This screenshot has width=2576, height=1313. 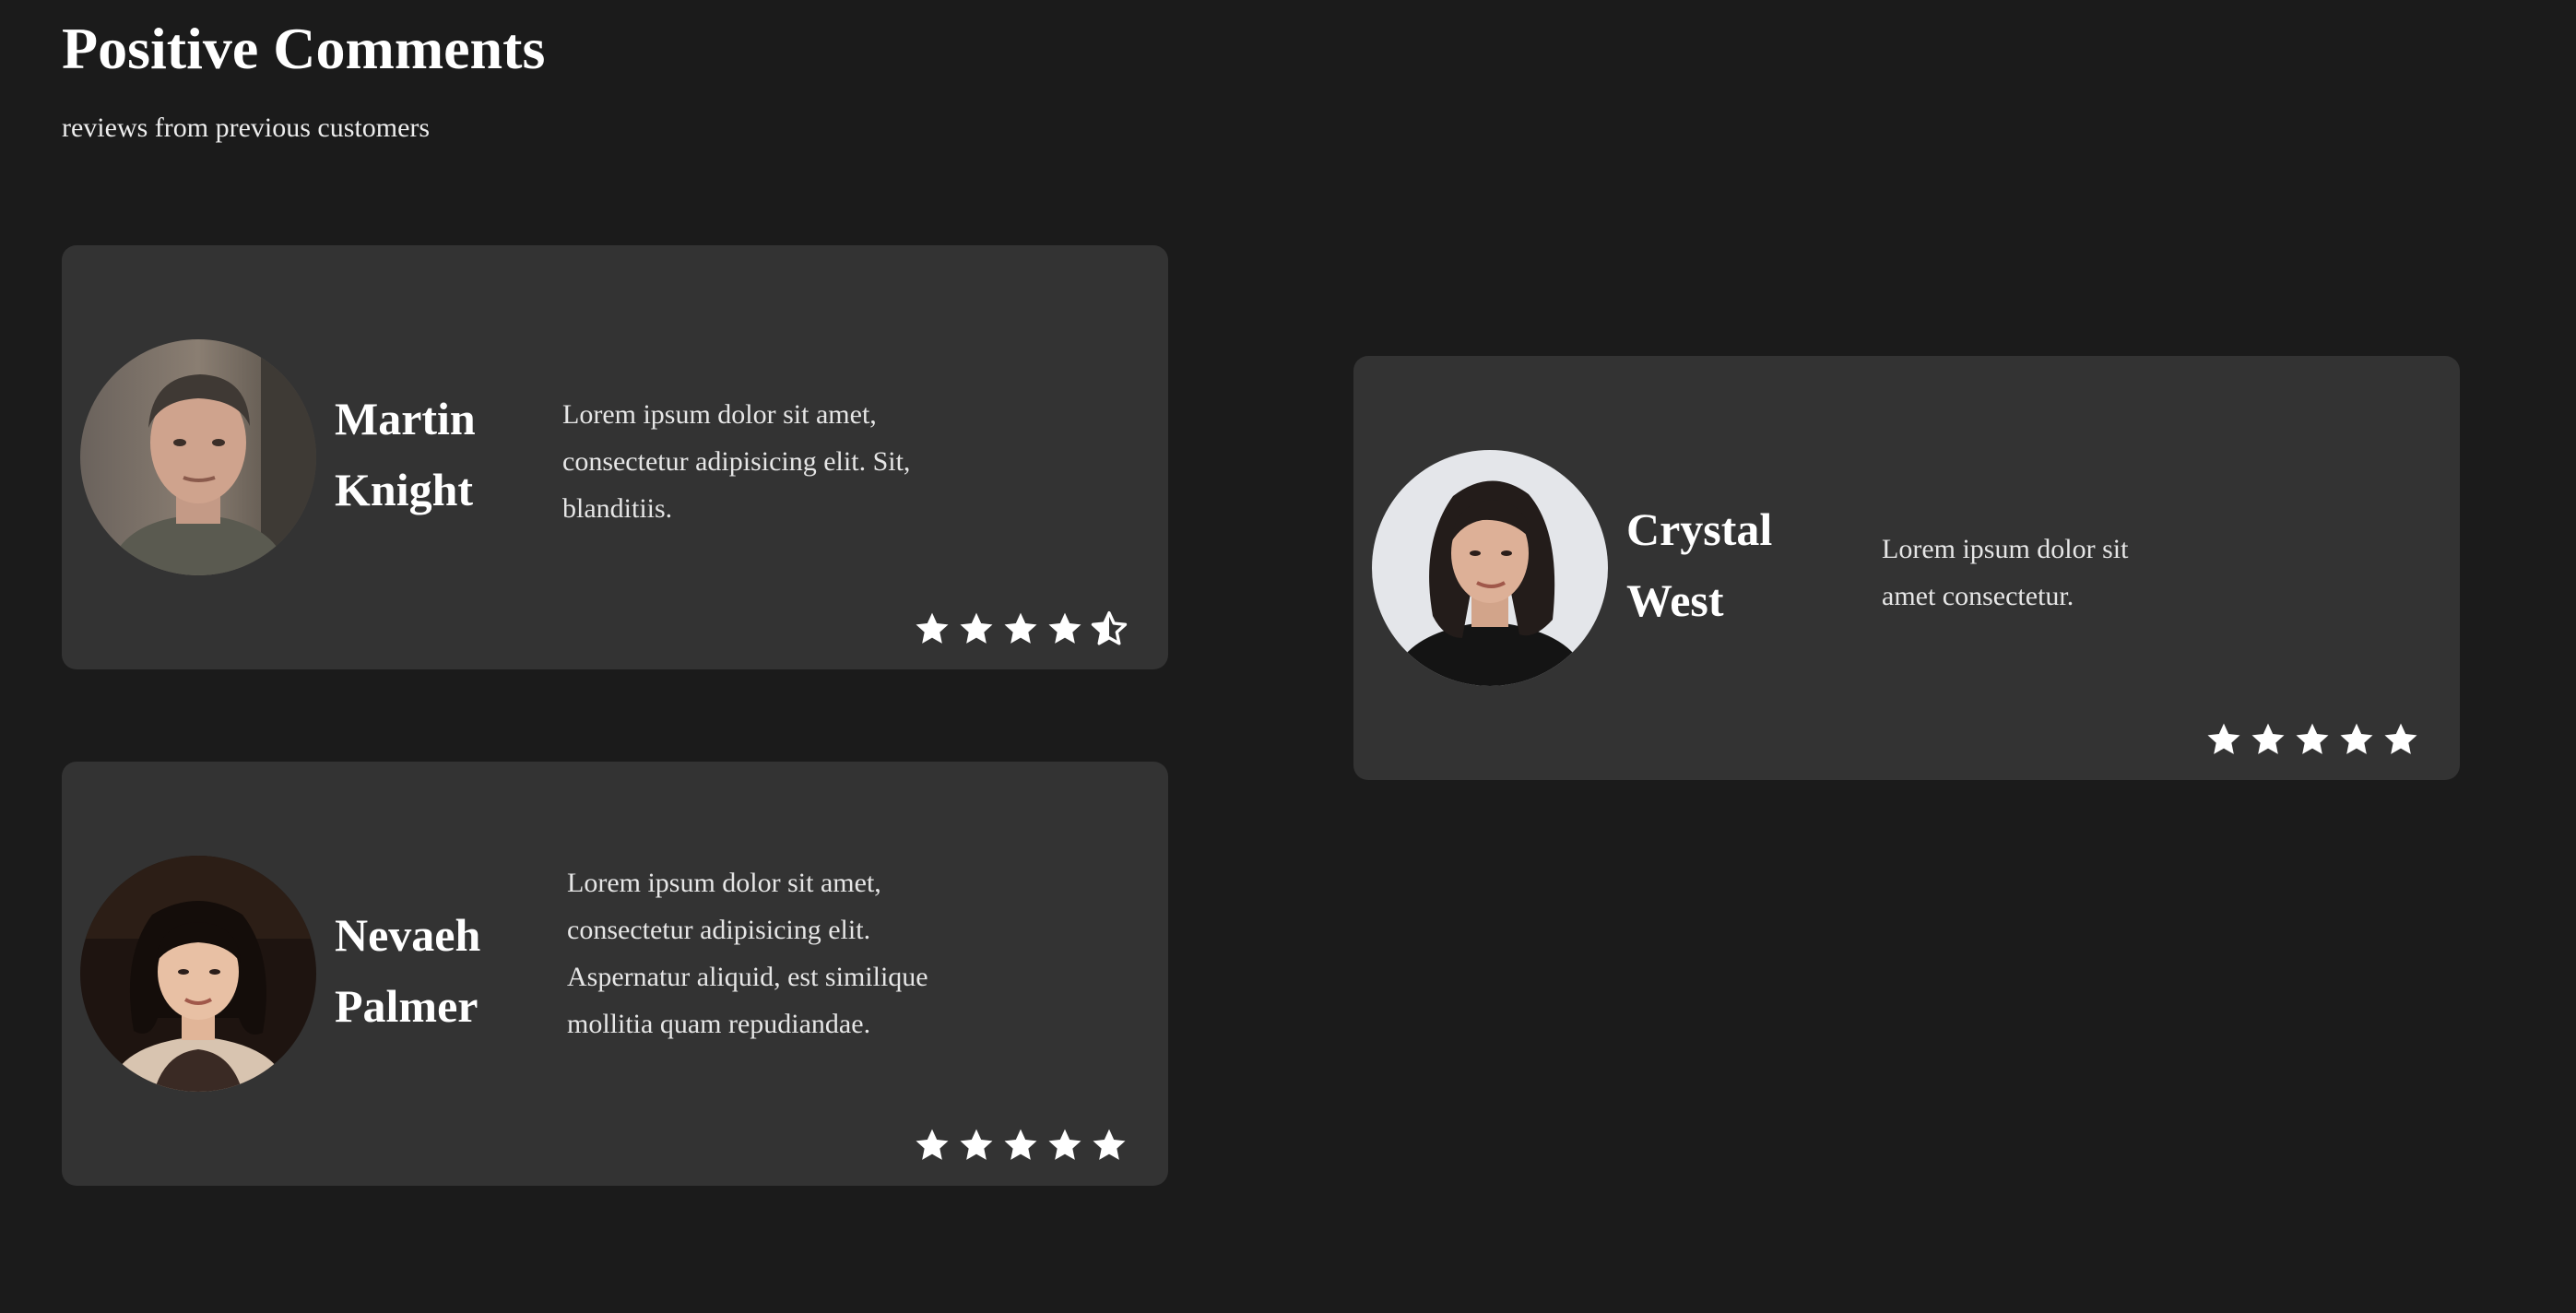 I want to click on reviewer-first-name: Nevaeh, so click(x=408, y=935).